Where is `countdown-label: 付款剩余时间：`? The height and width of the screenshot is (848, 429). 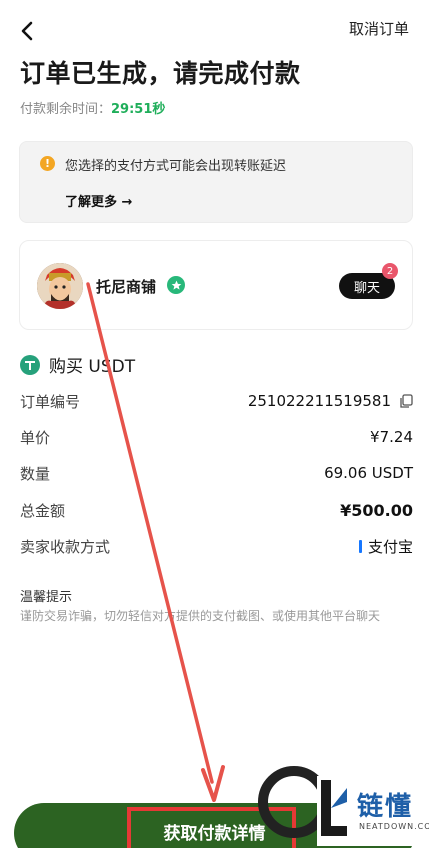 countdown-label: 付款剩余时间： is located at coordinates (66, 109).